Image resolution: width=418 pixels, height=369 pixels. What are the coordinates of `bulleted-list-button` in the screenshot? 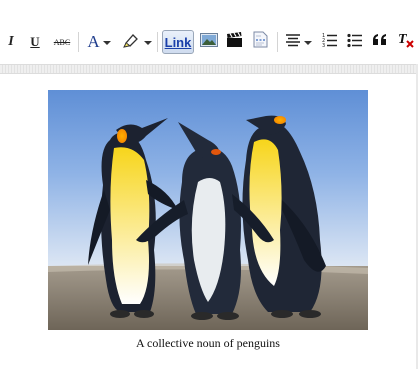 It's located at (355, 42).